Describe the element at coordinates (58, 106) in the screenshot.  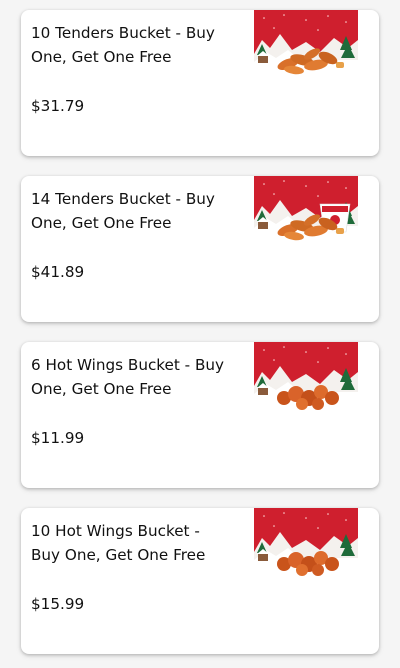
I see `item-price: $31.79` at that location.